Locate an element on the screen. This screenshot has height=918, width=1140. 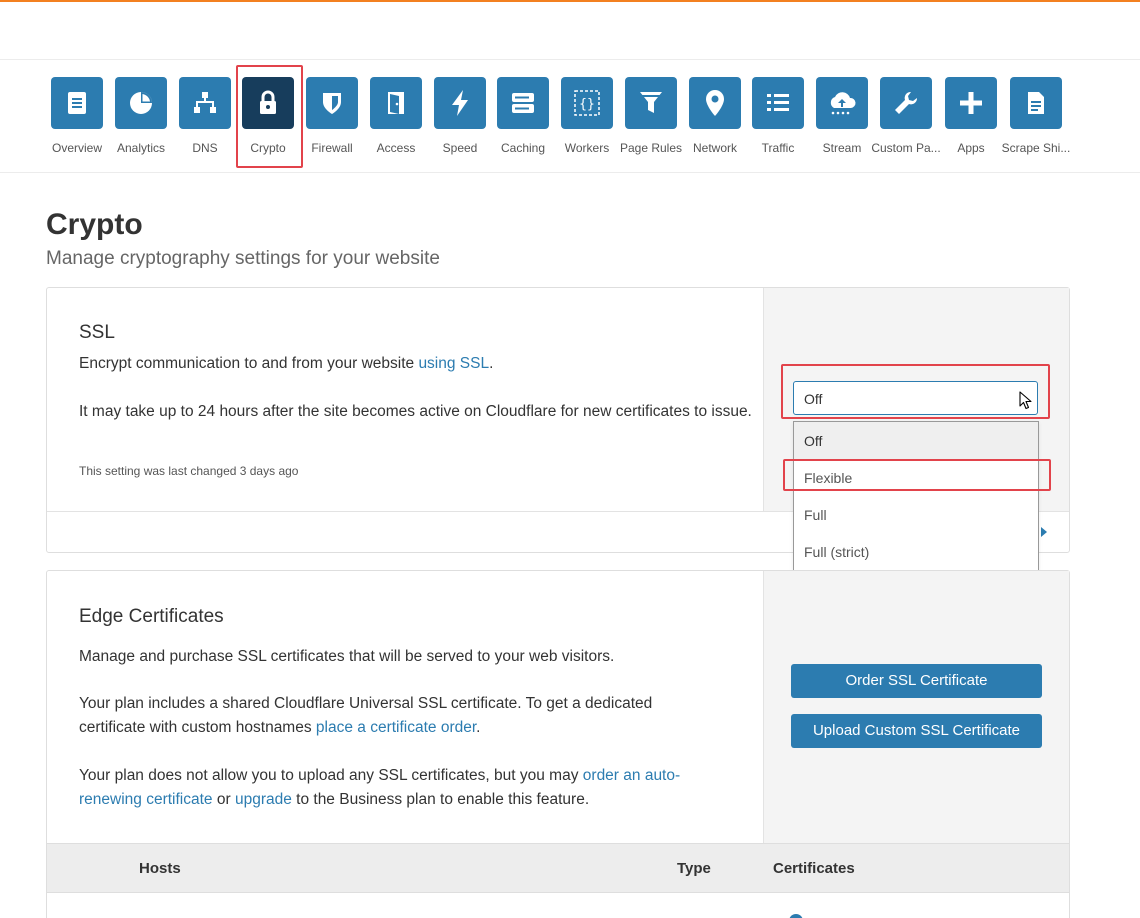
nav-label: Overview is located at coordinates (76, 148).